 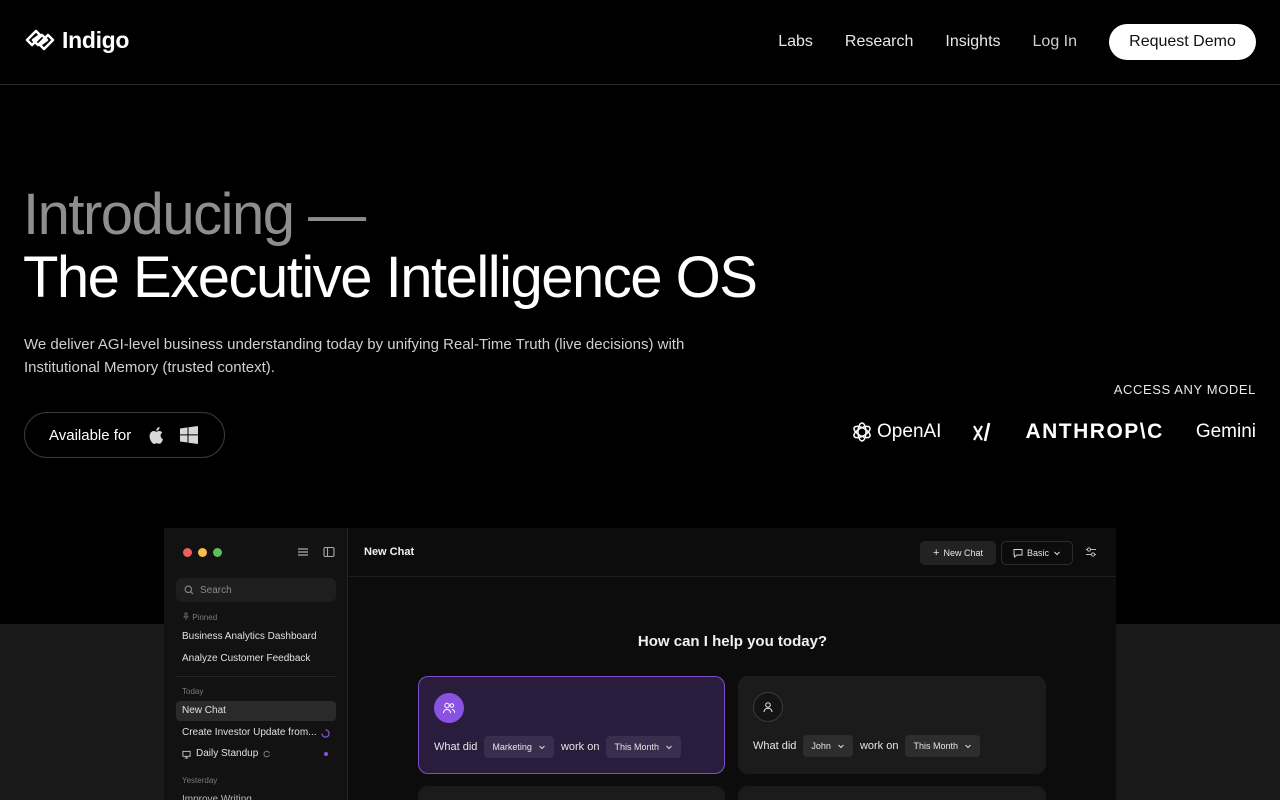 I want to click on menu-icon, so click(x=303, y=552).